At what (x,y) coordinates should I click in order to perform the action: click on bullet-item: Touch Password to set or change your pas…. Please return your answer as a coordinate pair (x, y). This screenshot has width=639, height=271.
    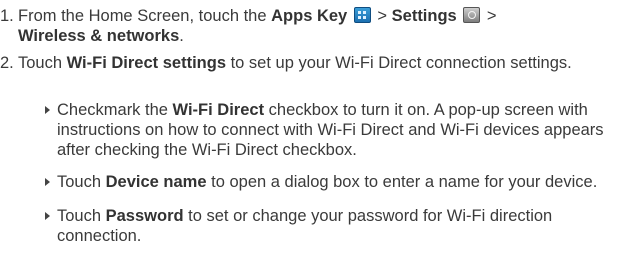
    Looking at the image, I should click on (333, 226).